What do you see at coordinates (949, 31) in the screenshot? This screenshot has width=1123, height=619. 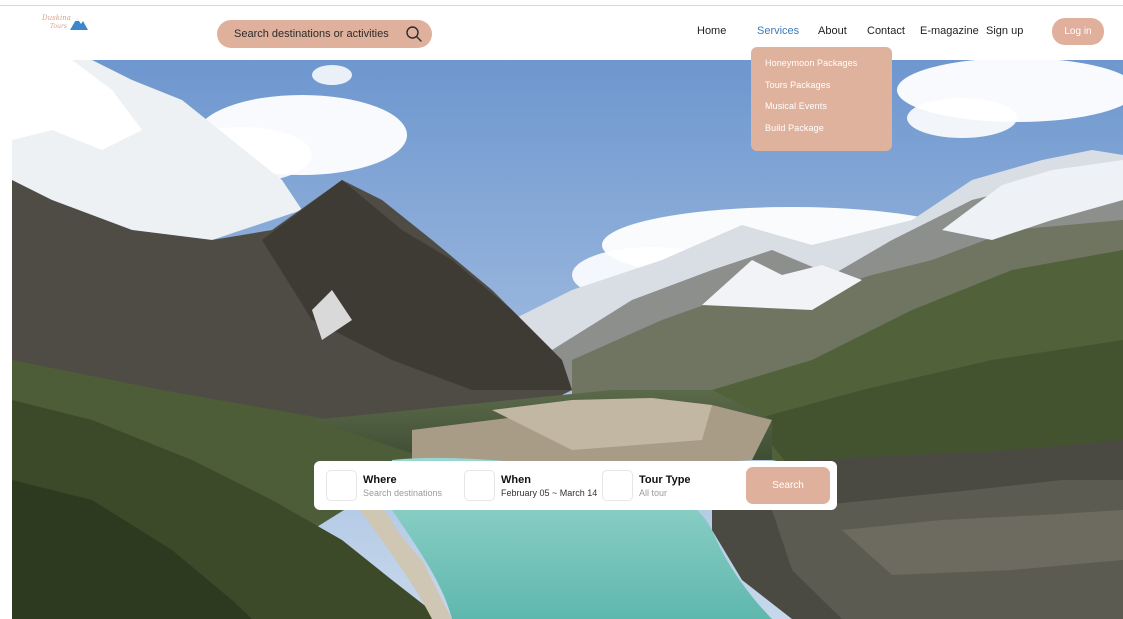 I see `nav-e-magazine: E-magazine` at bounding box center [949, 31].